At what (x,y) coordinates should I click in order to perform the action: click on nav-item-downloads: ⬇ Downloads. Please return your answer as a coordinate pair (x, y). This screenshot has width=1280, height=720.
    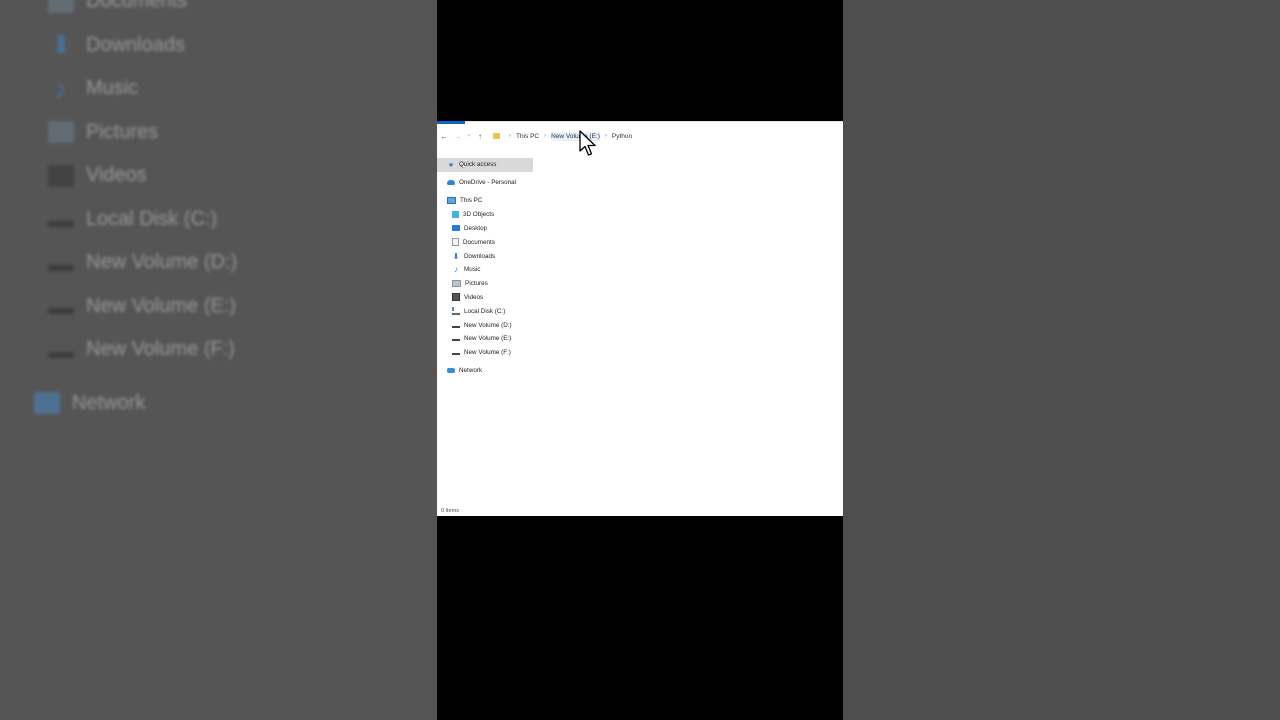
    Looking at the image, I should click on (482, 256).